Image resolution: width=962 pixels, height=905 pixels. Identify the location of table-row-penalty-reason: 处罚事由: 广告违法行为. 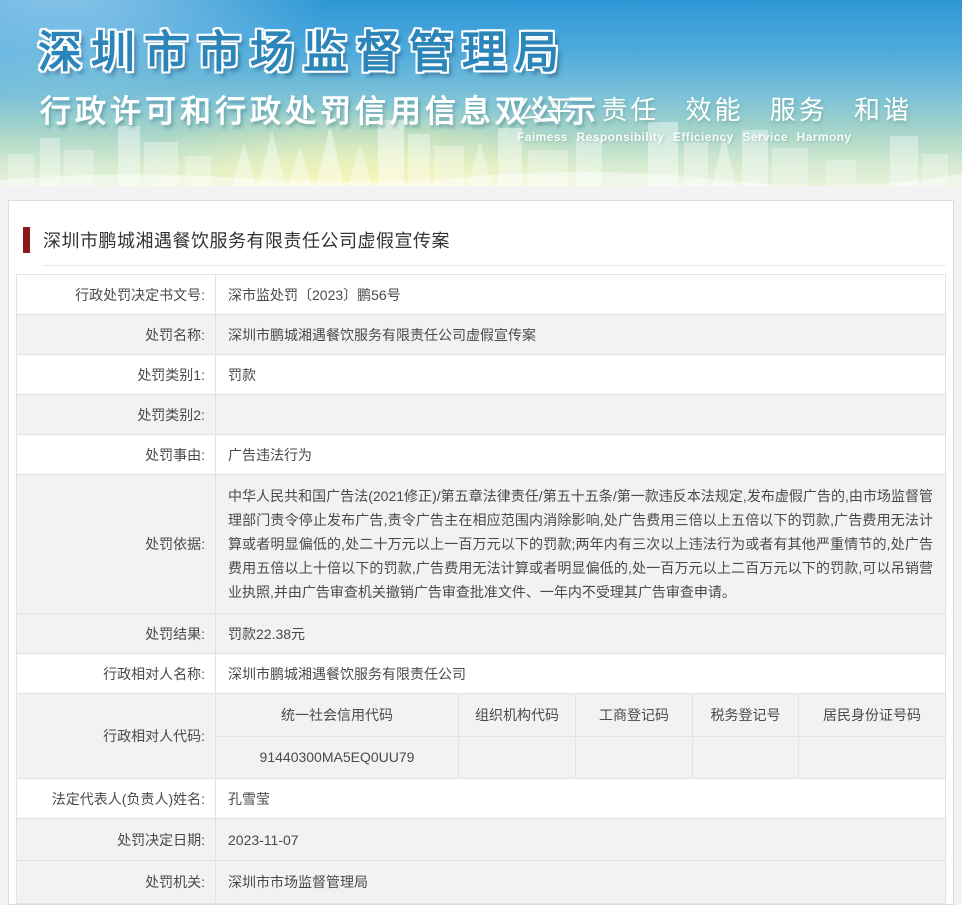
(481, 455).